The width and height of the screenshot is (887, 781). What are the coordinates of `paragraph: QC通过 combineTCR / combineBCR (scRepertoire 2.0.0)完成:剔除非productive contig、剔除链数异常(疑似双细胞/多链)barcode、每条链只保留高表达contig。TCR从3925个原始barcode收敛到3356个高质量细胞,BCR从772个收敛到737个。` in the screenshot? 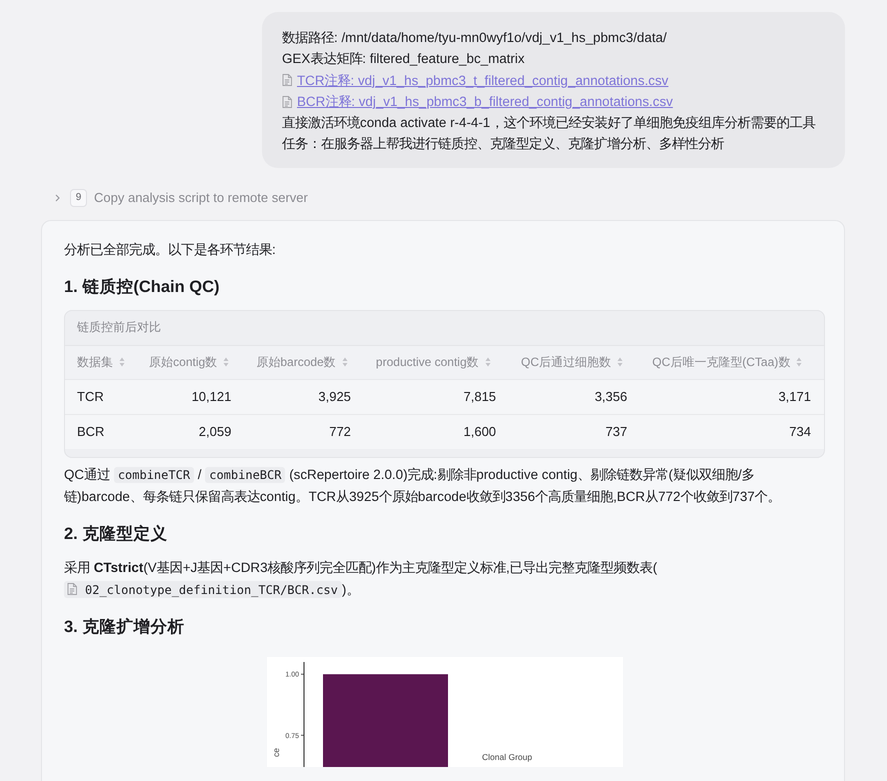 It's located at (423, 486).